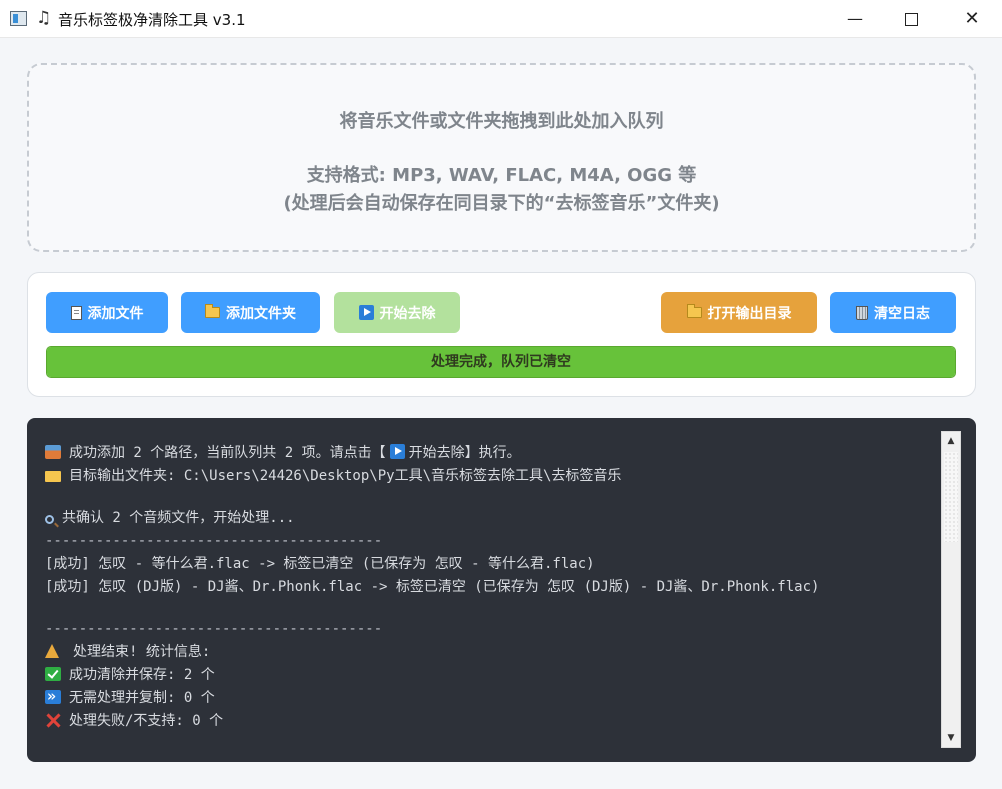  Describe the element at coordinates (53, 696) in the screenshot. I see `fast-forward-icon` at that location.